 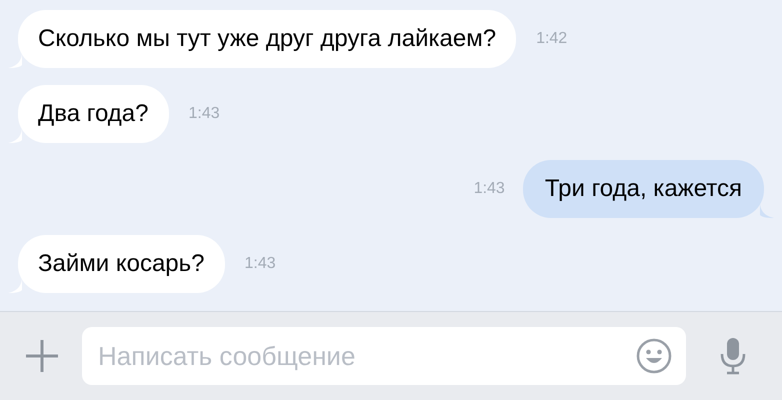 What do you see at coordinates (733, 356) in the screenshot?
I see `microphone-icon` at bounding box center [733, 356].